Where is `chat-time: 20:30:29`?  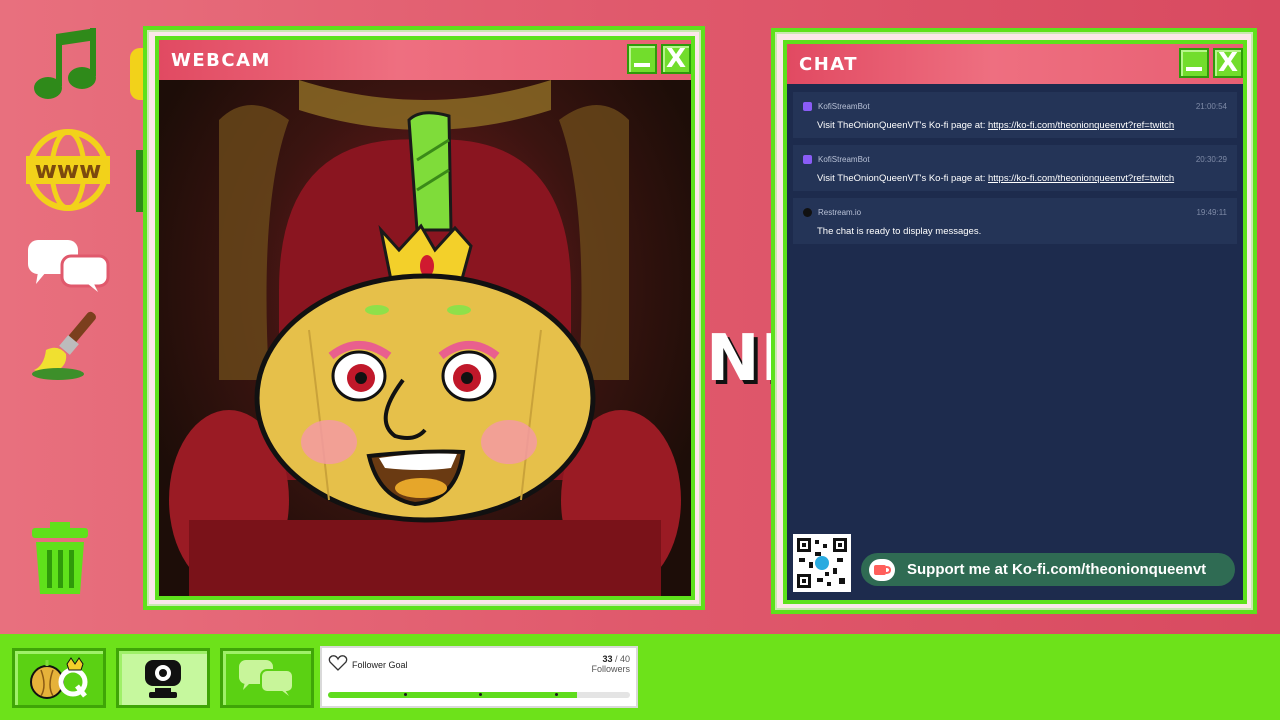
chat-time: 20:30:29 is located at coordinates (1211, 159).